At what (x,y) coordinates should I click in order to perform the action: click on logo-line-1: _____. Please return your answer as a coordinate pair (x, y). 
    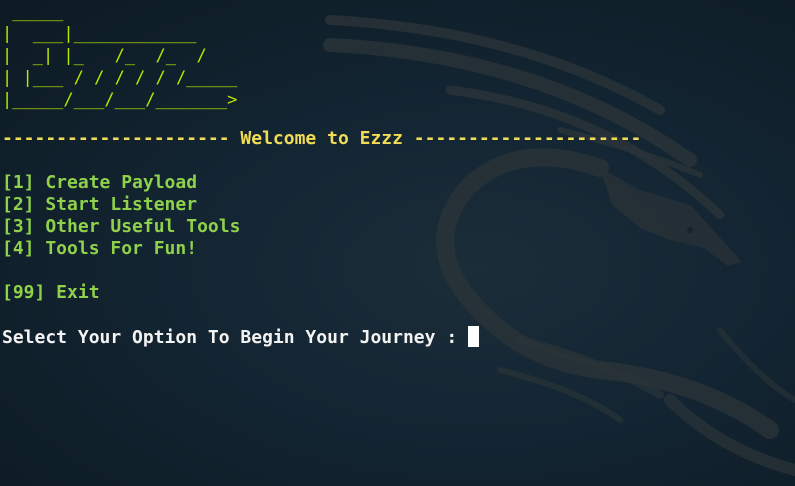
    Looking at the image, I should click on (33, 12).